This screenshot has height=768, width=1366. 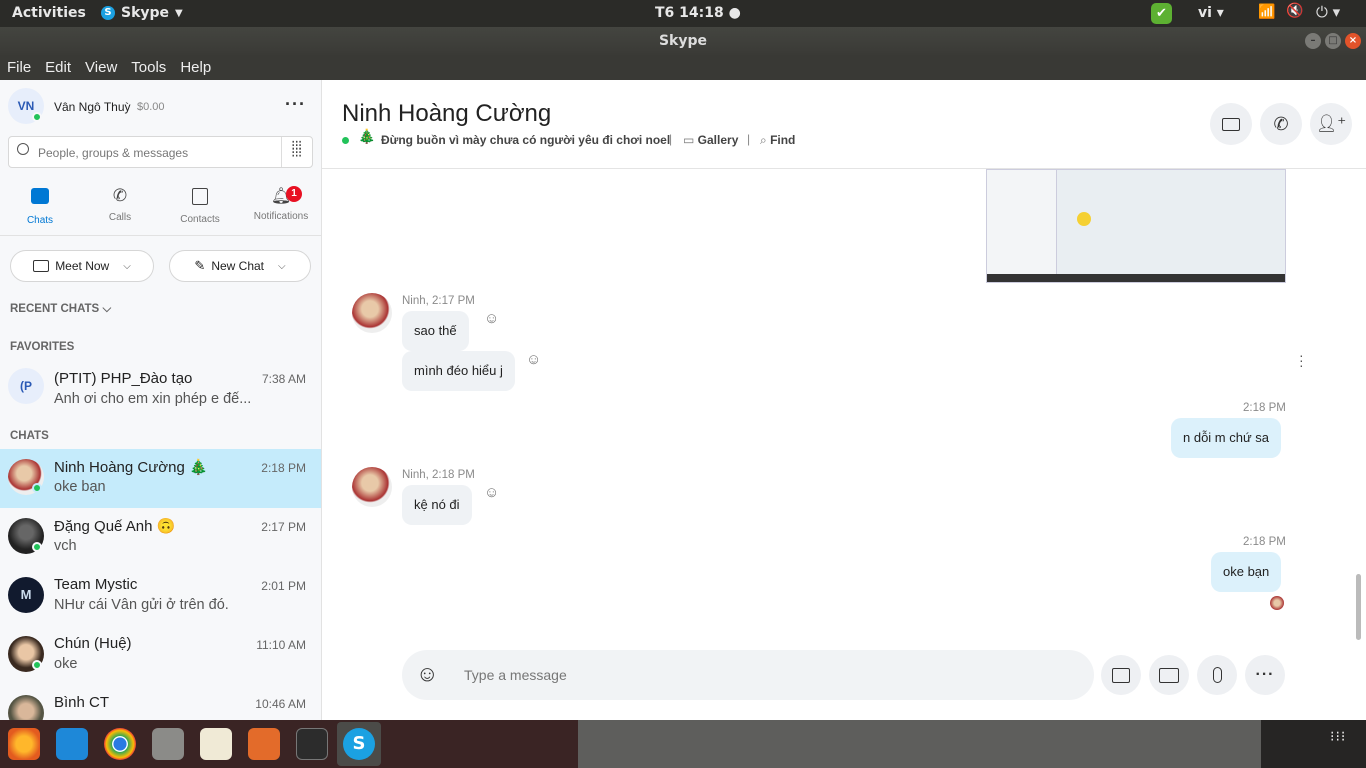 I want to click on chat-item: Đặng Quế Anh 🙃 2:17 PM vch, so click(x=160, y=537).